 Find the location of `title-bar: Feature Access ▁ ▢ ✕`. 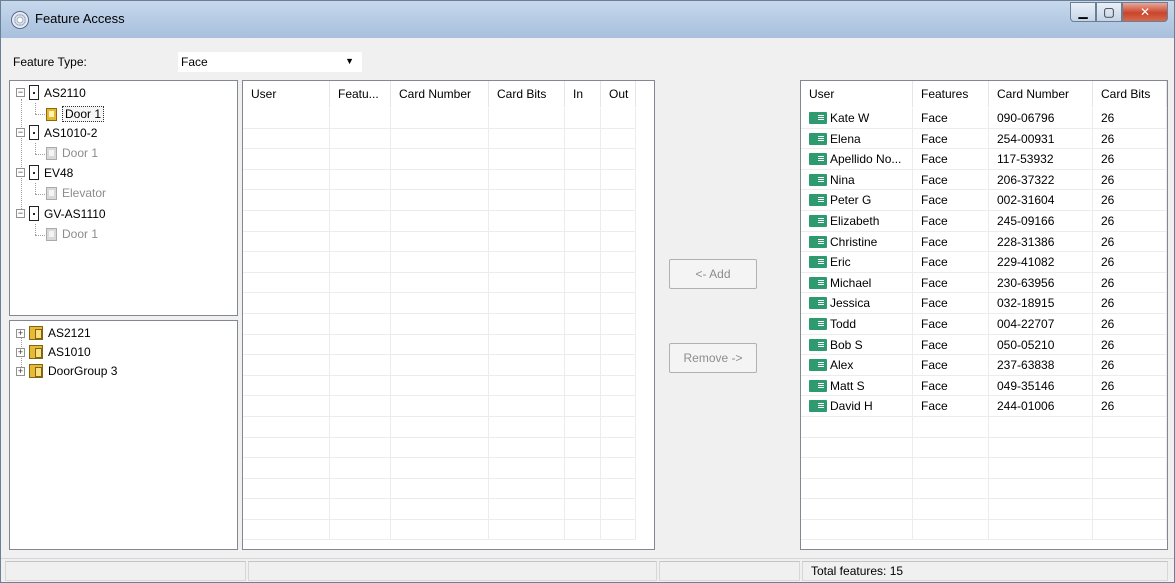

title-bar: Feature Access ▁ ▢ ✕ is located at coordinates (587, 19).